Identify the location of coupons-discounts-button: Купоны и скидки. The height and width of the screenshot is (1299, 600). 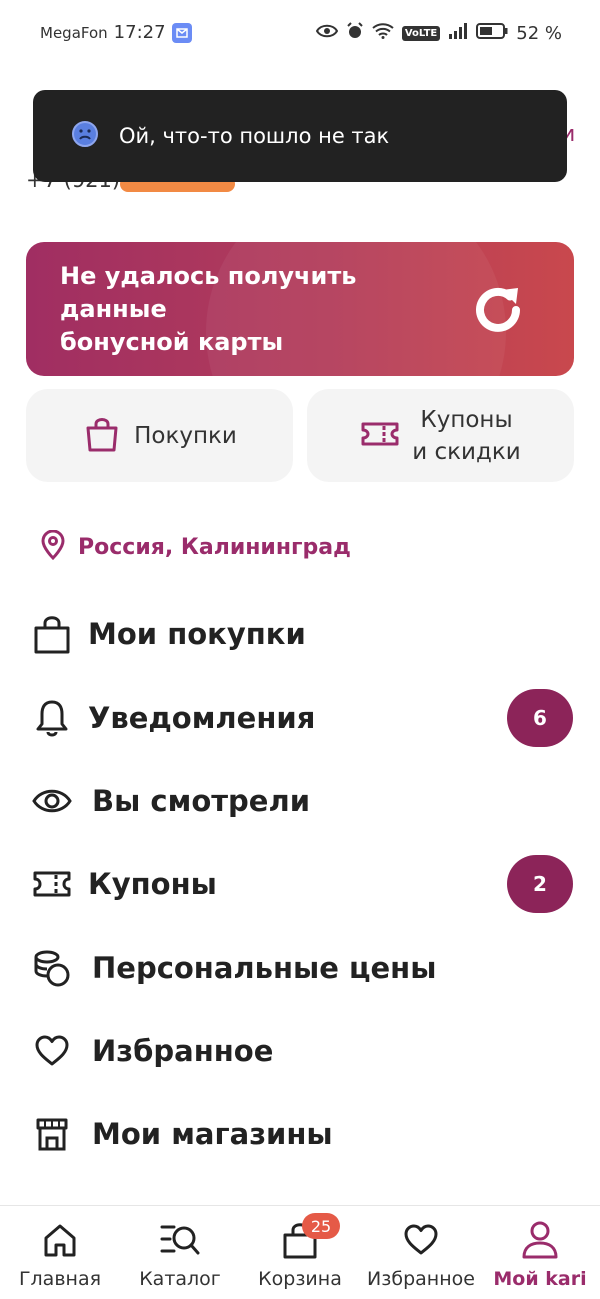
(440, 435).